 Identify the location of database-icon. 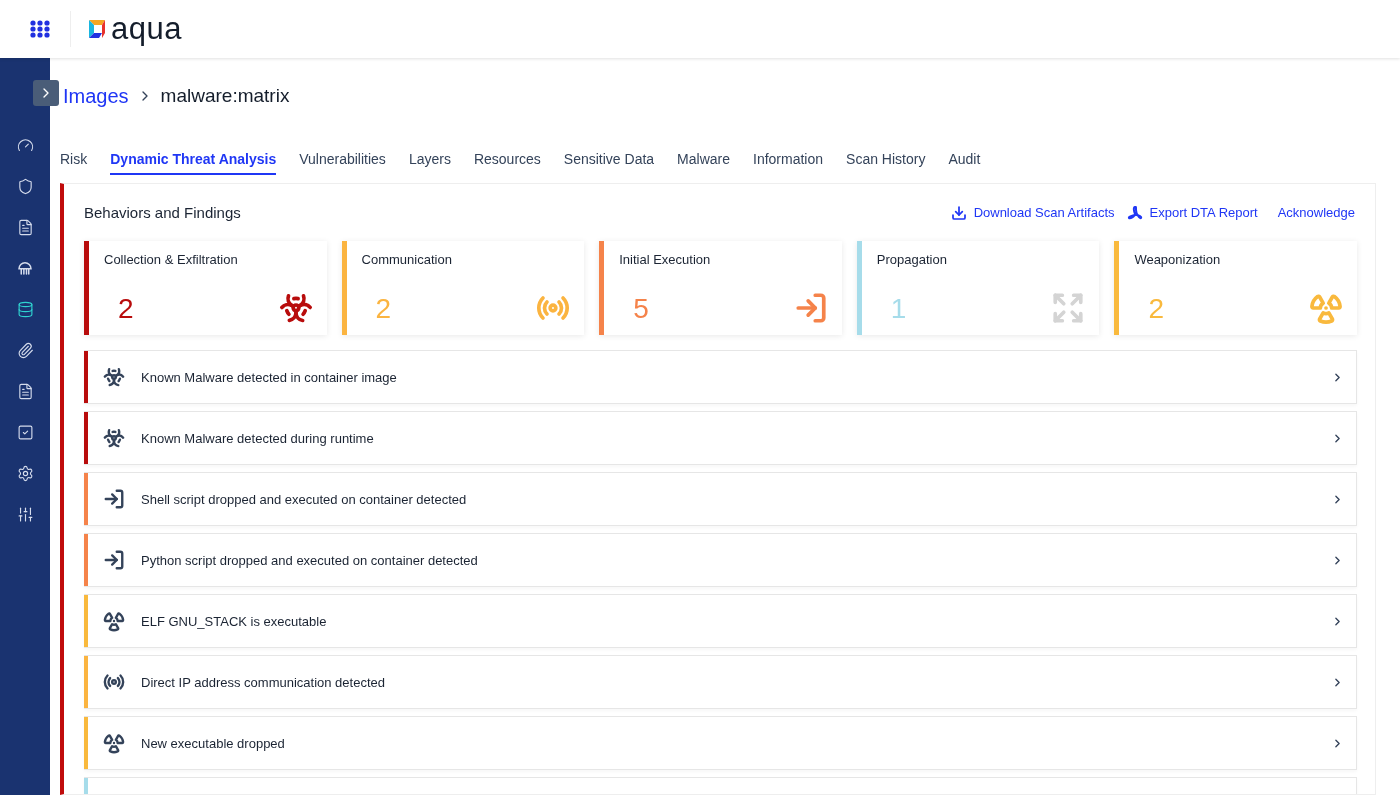
(25, 309).